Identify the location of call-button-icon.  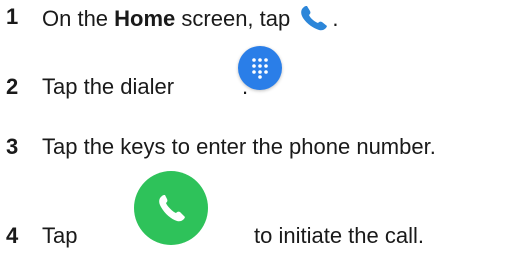
(171, 208).